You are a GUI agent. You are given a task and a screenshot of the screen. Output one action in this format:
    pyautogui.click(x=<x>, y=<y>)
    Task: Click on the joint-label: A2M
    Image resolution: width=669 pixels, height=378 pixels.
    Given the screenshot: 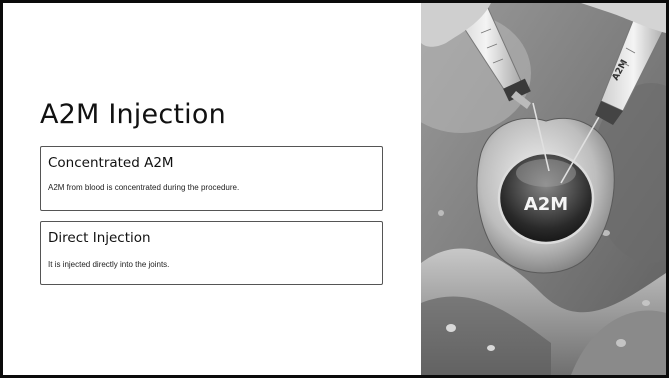 What is the action you would take?
    pyautogui.click(x=546, y=204)
    